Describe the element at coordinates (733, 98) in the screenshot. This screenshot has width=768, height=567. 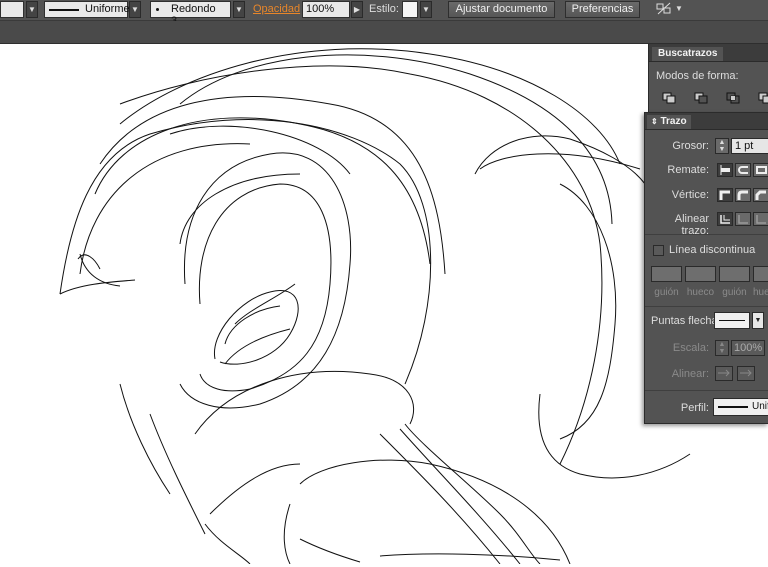
I see `intersect-icon` at that location.